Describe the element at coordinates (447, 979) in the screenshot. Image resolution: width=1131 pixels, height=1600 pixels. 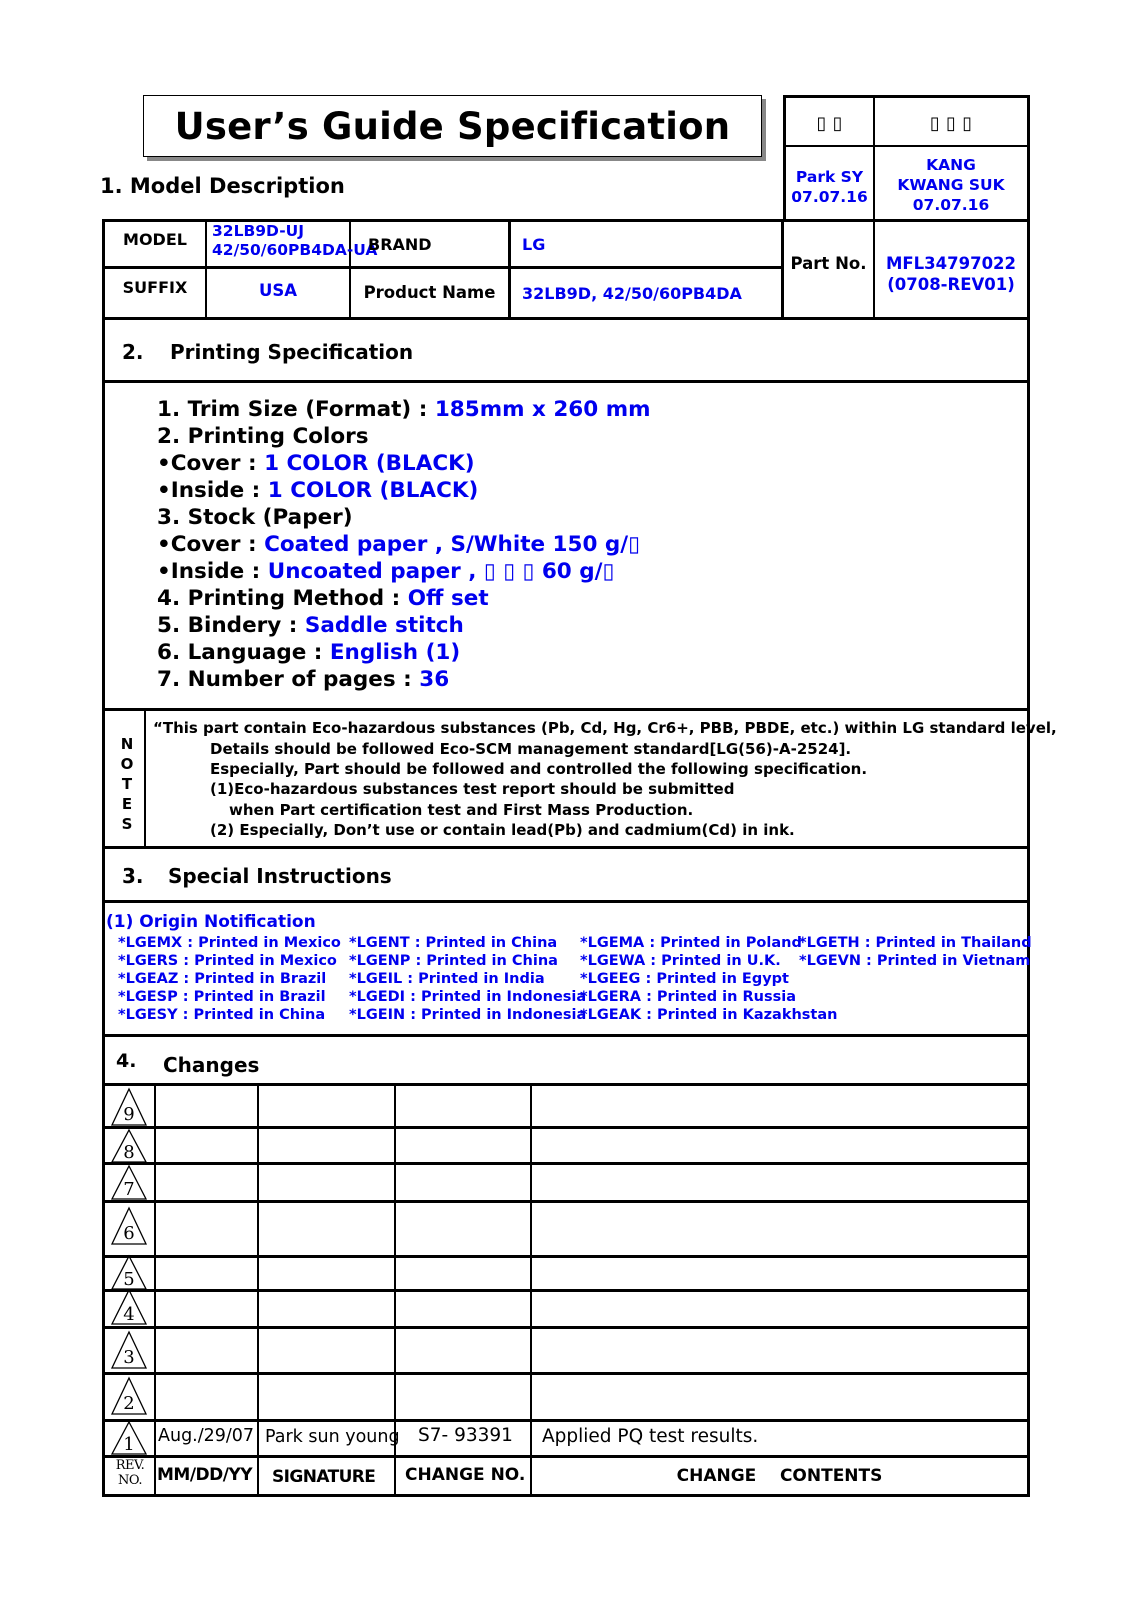
I see `origin-item: *LGEIL : Printed in India` at that location.